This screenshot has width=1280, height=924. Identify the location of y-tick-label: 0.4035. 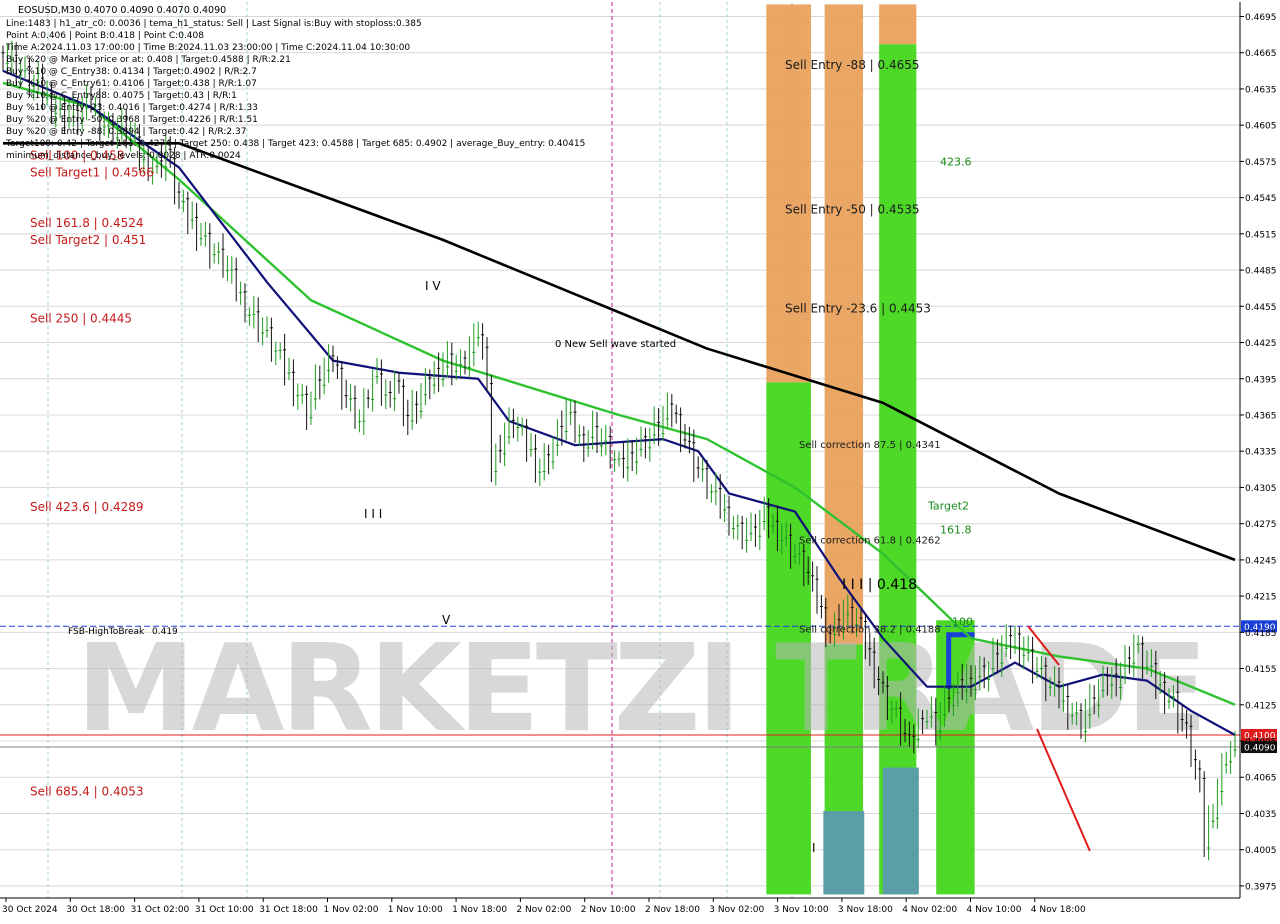
(1261, 815).